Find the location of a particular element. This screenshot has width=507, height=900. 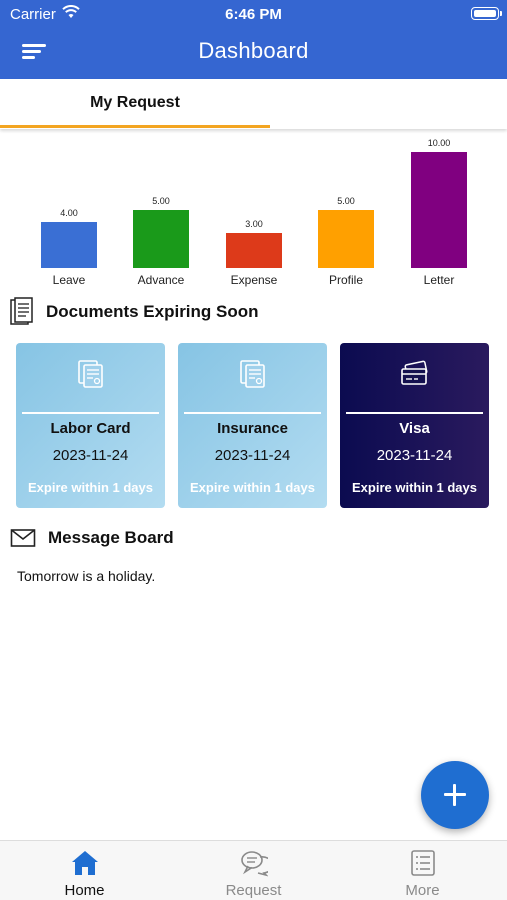

tab-bar: My Request is located at coordinates (253, 104).